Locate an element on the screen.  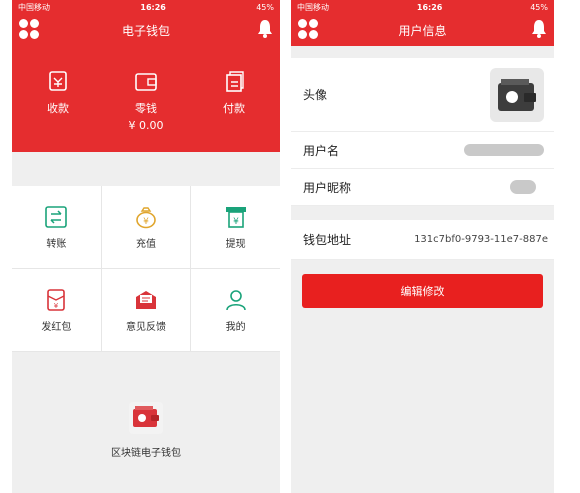
username-row: 用户名 is located at coordinates (422, 150).